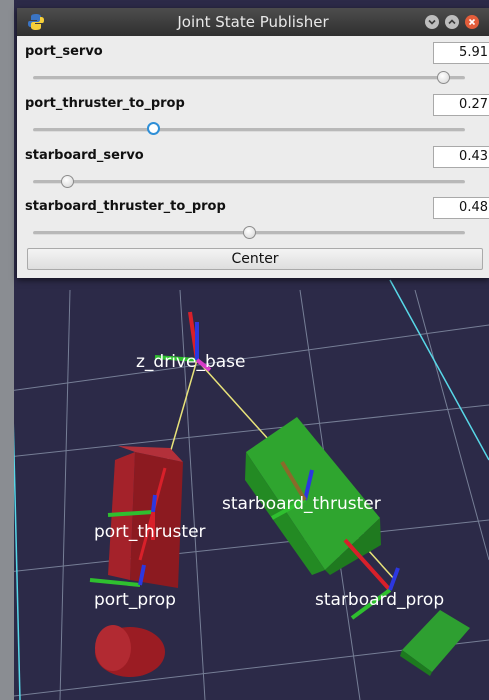 This screenshot has width=489, height=700. What do you see at coordinates (249, 78) in the screenshot?
I see `slider-port-servo` at bounding box center [249, 78].